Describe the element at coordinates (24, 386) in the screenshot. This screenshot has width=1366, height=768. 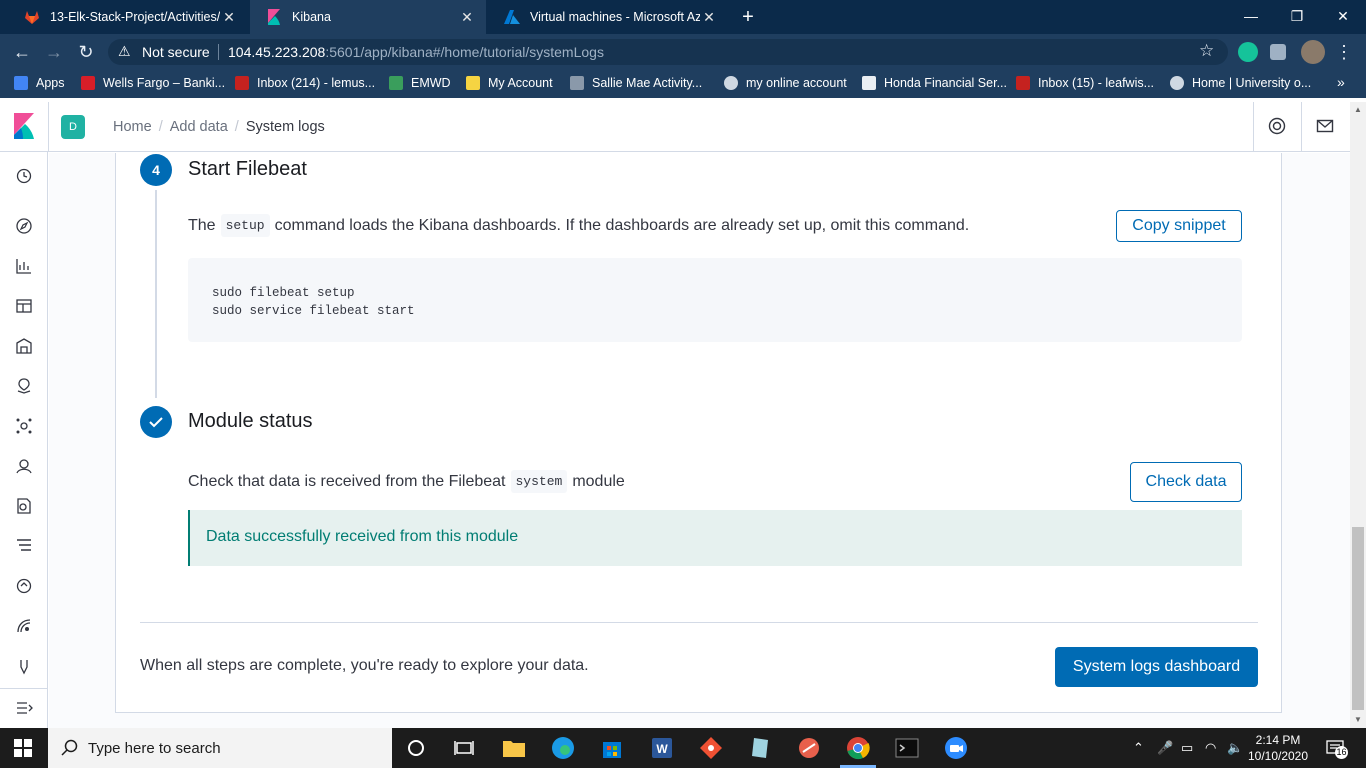
I see `maps-icon` at that location.